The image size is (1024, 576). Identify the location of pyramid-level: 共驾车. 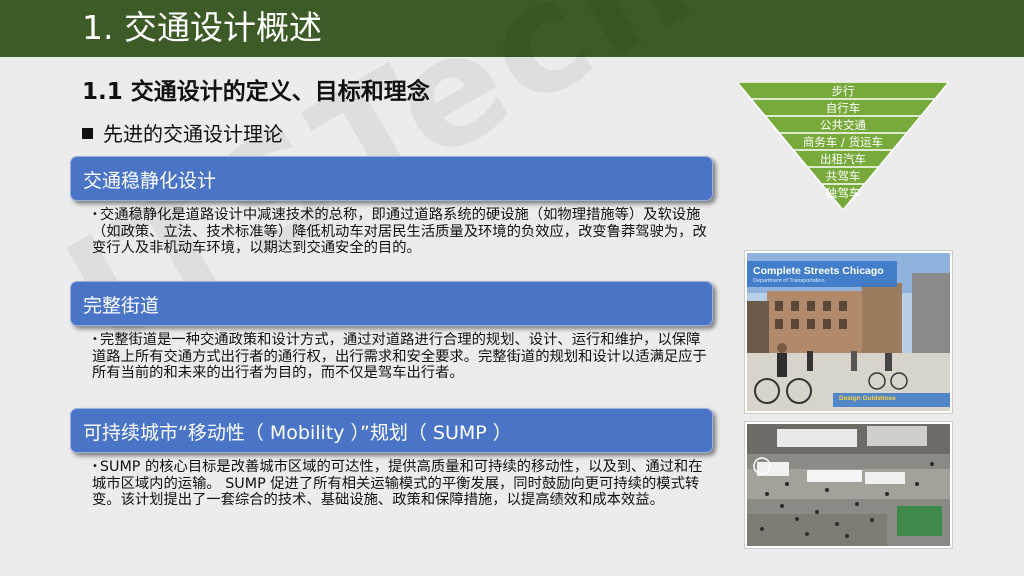
(843, 176).